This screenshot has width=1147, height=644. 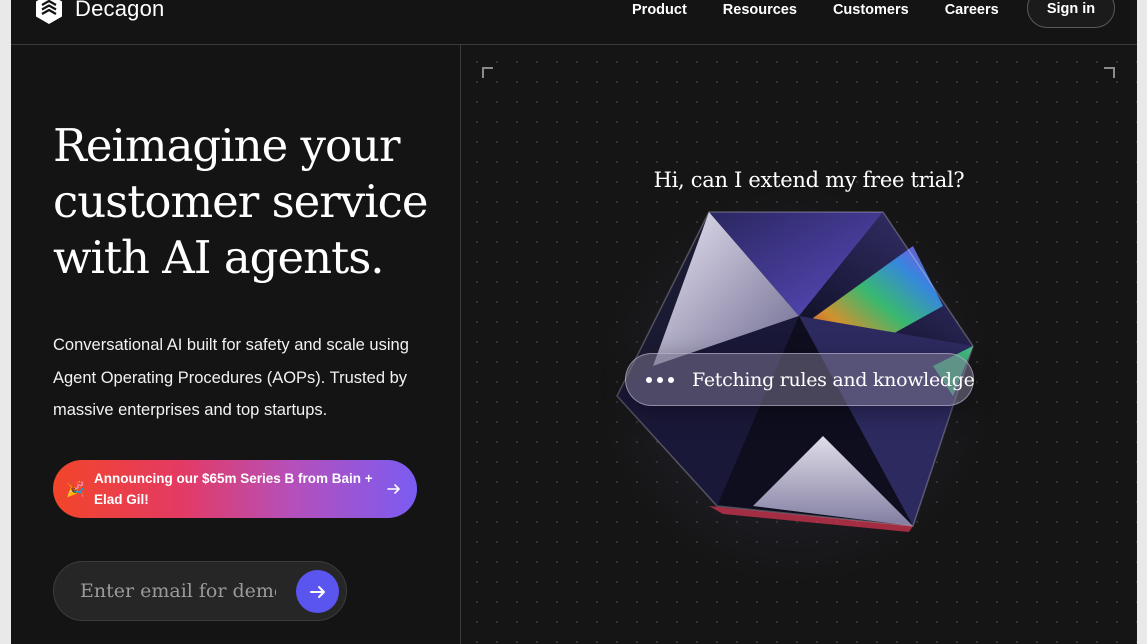 I want to click on nav-link-product: Product, so click(x=659, y=10).